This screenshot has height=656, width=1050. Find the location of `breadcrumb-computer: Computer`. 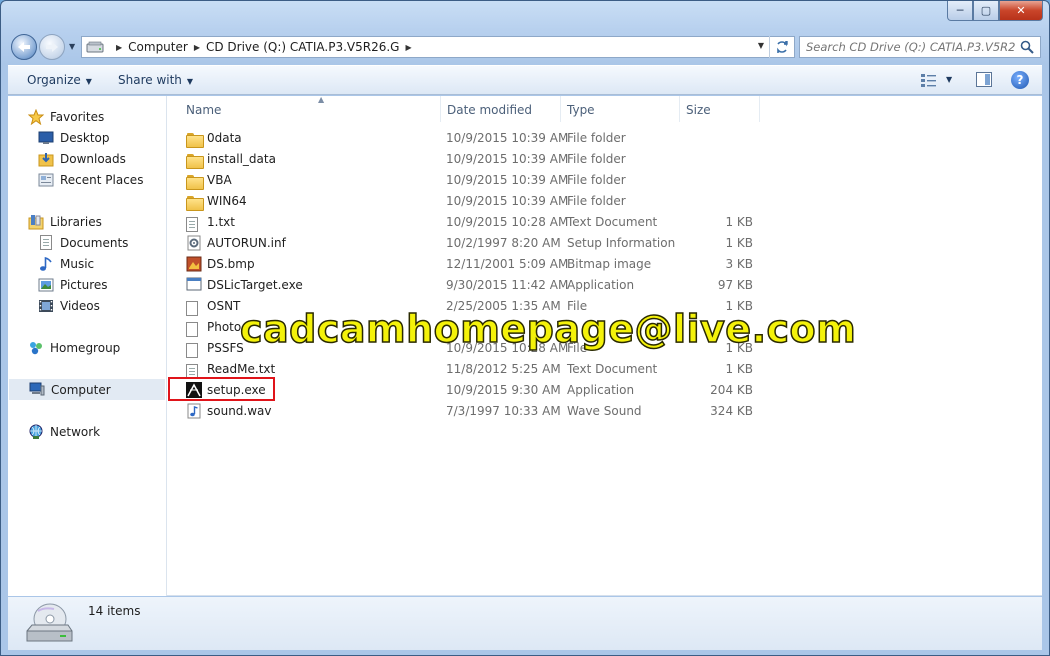

breadcrumb-computer: Computer is located at coordinates (158, 47).